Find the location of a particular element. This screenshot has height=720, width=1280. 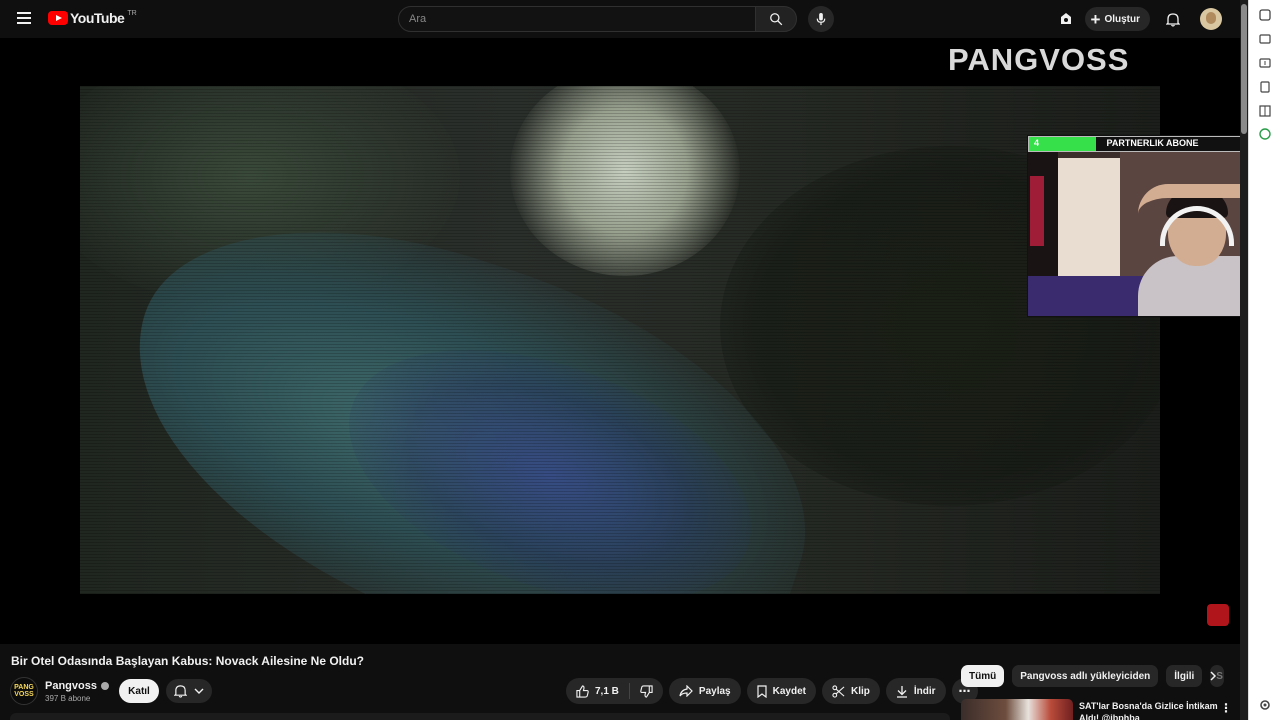

more-icon: ⋮ is located at coordinates (1226, 708).